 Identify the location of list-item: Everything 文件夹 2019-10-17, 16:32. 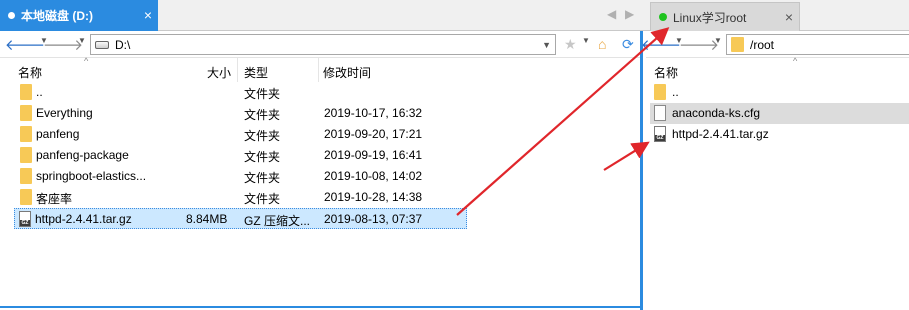
(240, 113).